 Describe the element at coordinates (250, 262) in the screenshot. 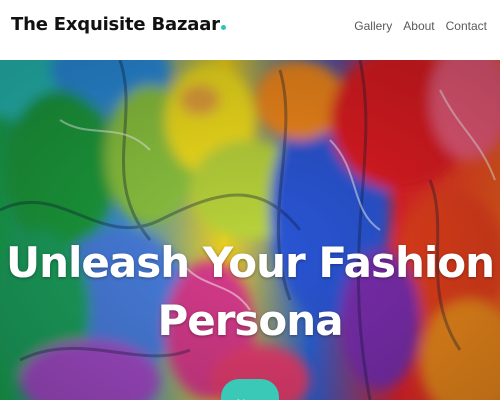

I see `hero-heading-line-1: Unleash Your Fashion` at that location.